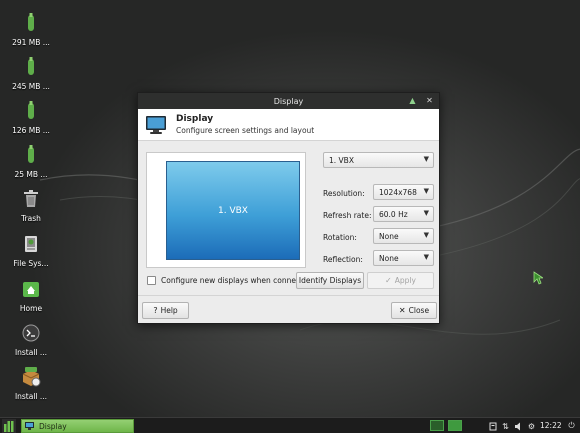  Describe the element at coordinates (551, 426) in the screenshot. I see `clock: 12:22` at that location.